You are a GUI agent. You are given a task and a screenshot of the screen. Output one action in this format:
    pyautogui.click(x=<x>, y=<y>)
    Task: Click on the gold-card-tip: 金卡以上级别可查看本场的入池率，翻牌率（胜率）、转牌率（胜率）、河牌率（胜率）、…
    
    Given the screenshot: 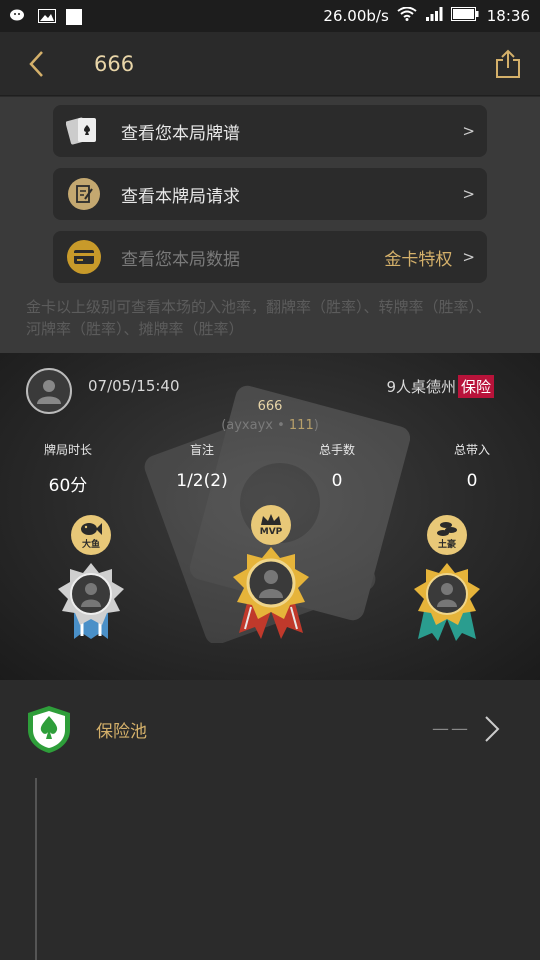 What is the action you would take?
    pyautogui.click(x=259, y=318)
    